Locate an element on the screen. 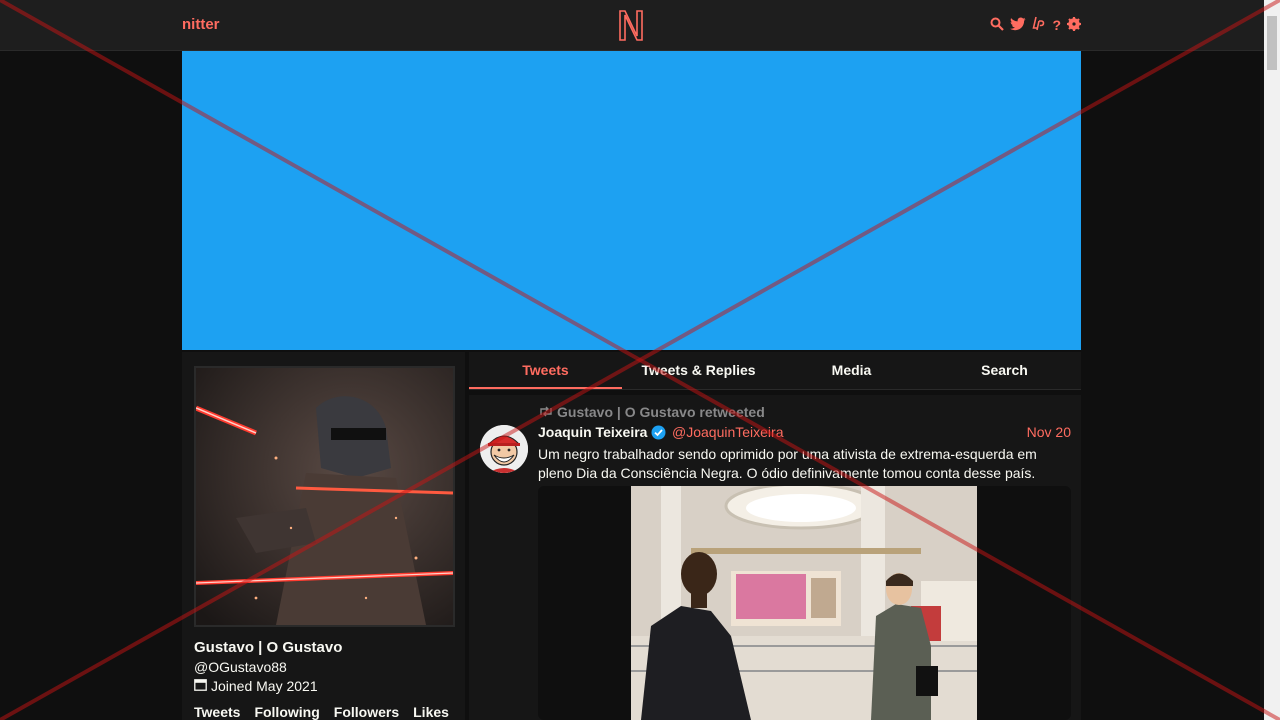  tab-tweets-replies: Tweets & Replies is located at coordinates (698, 370).